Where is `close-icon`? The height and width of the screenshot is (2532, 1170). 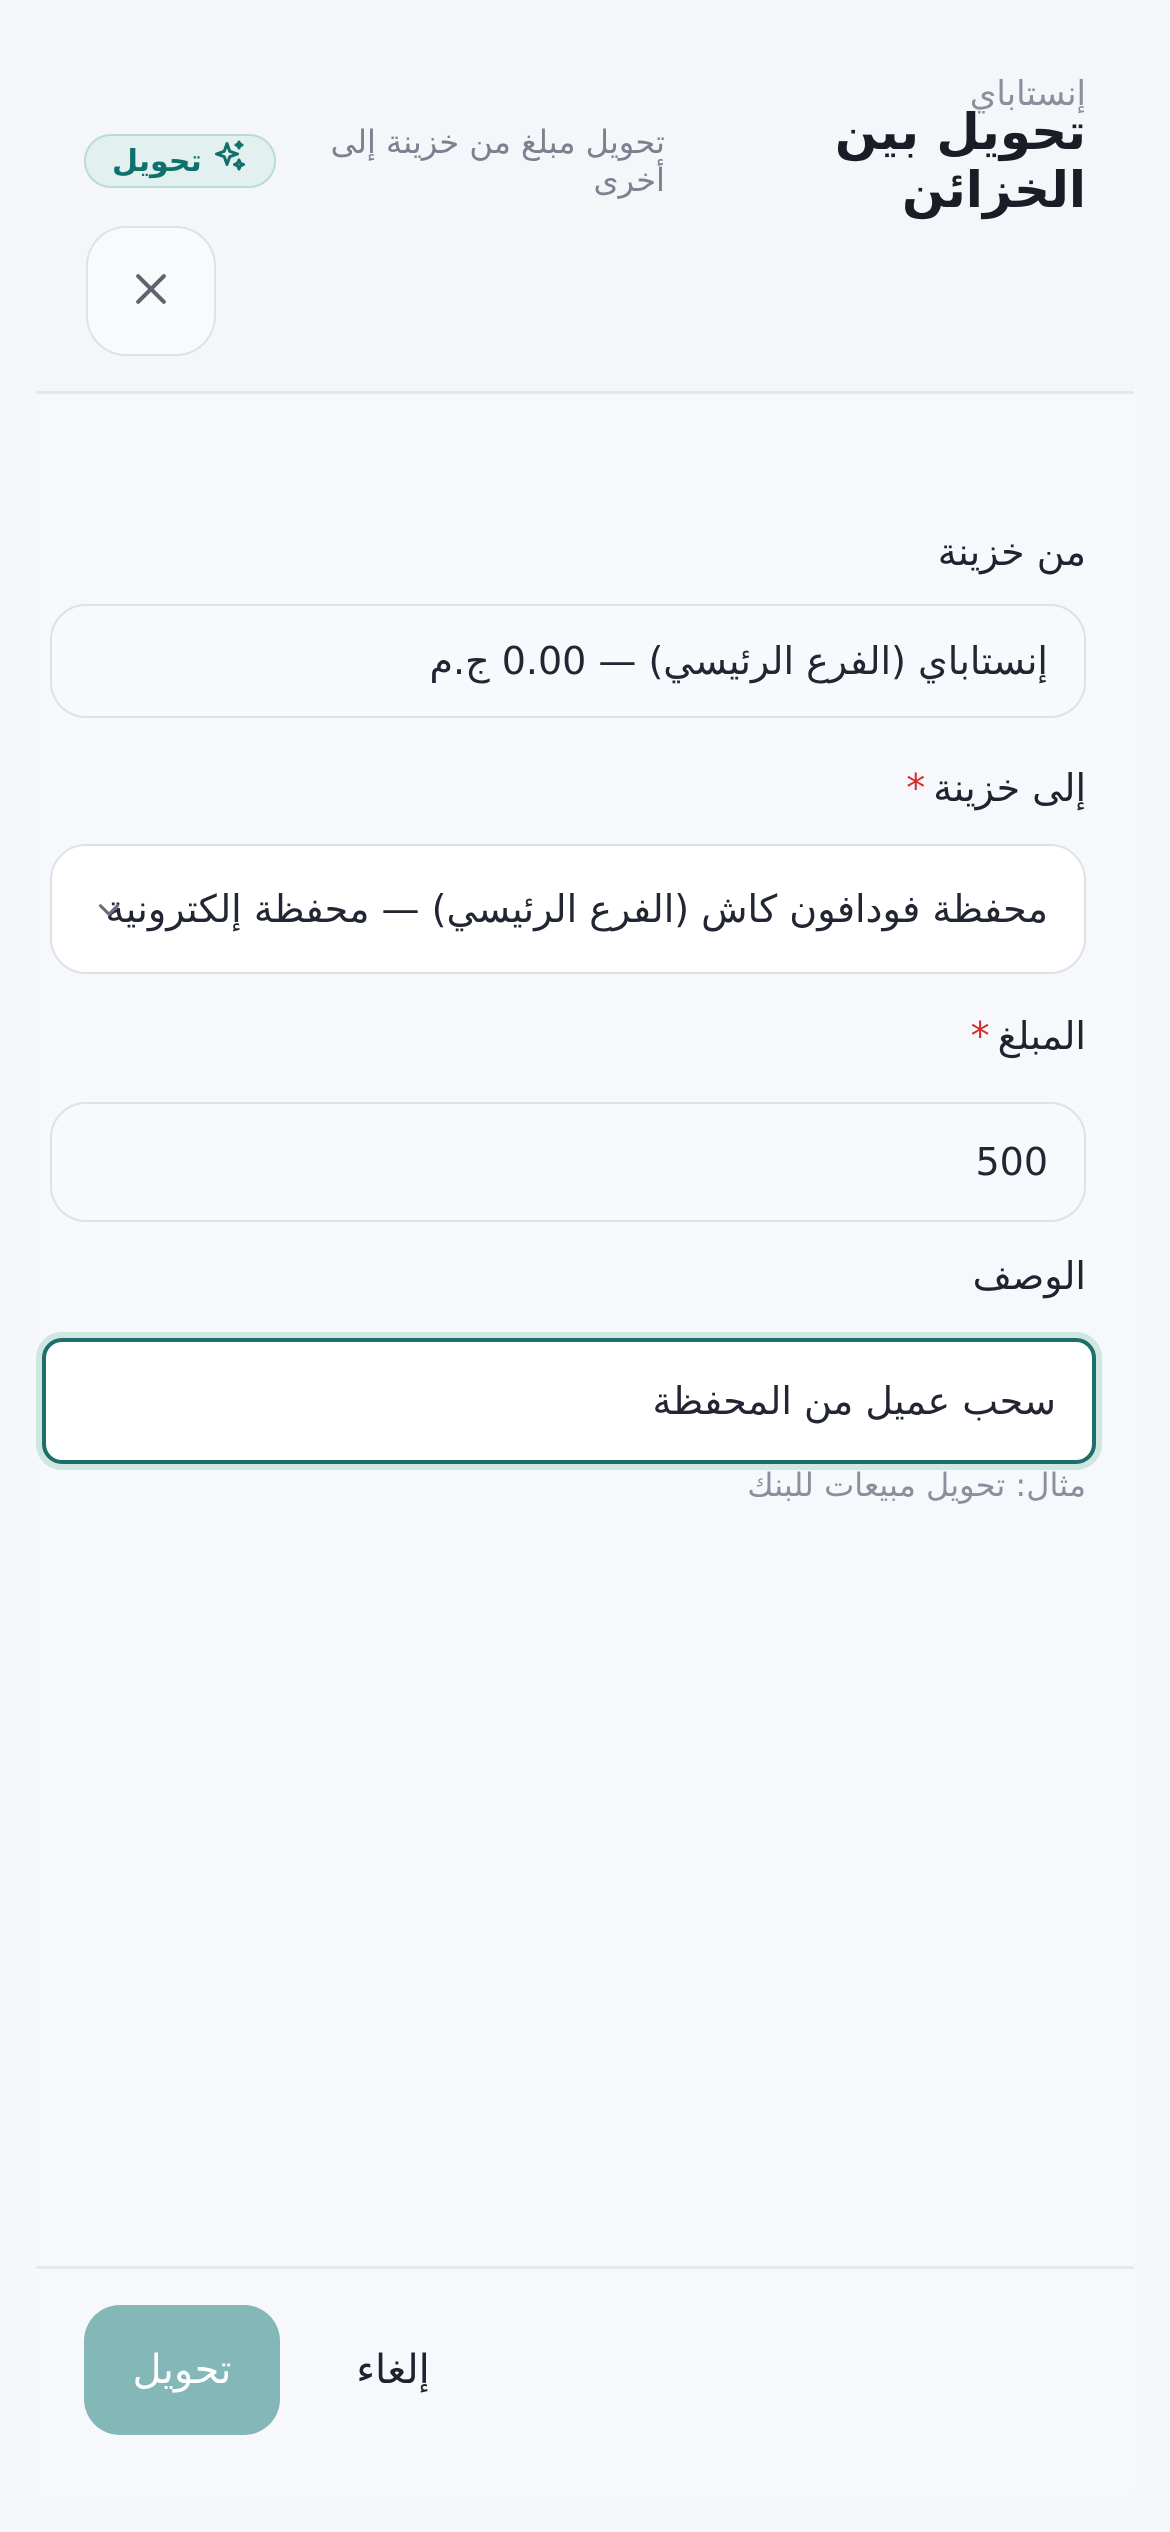 close-icon is located at coordinates (151, 291).